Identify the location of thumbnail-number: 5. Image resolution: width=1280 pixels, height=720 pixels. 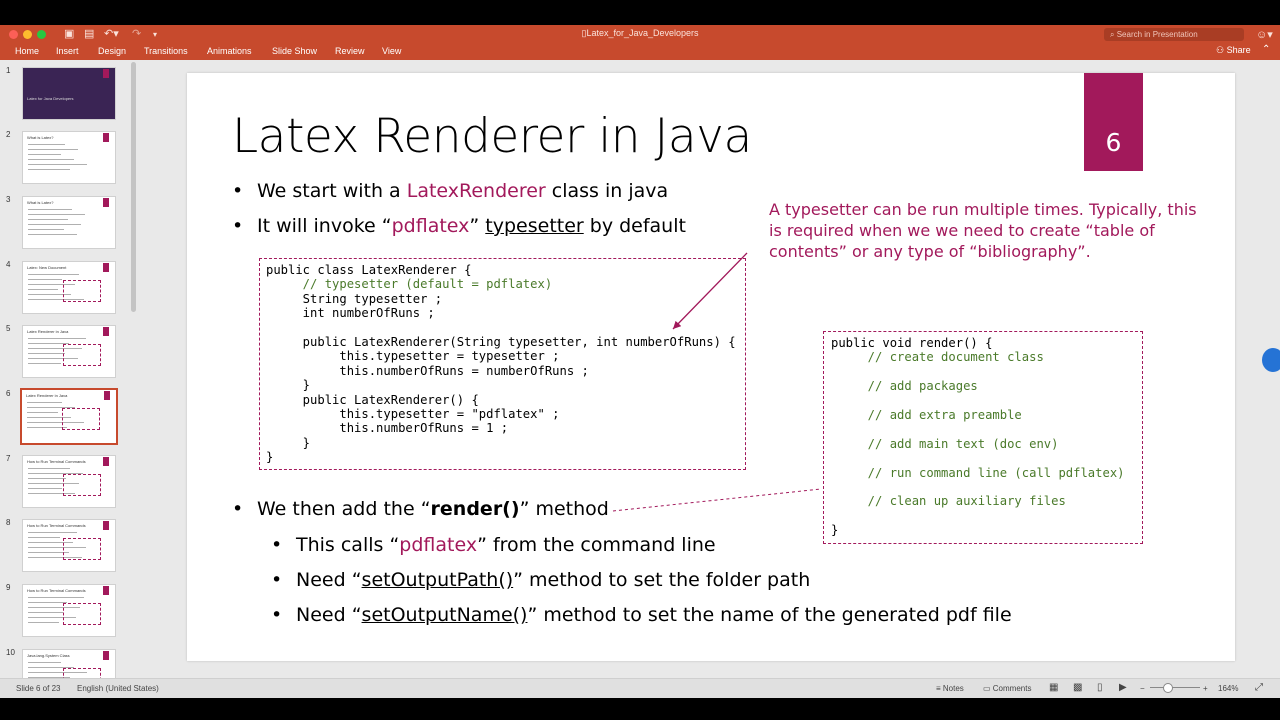
(8, 328).